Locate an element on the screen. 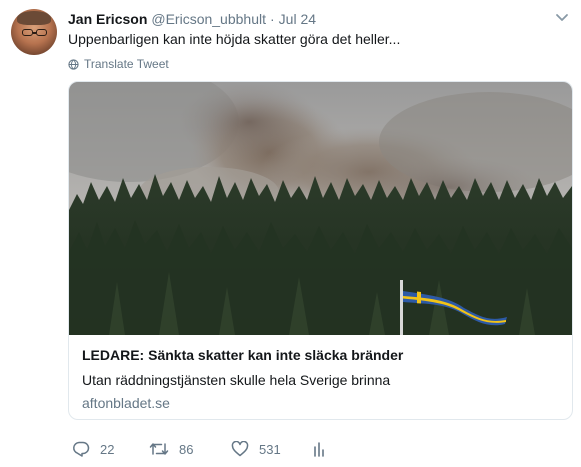 The width and height of the screenshot is (581, 467). chevron-down-icon is located at coordinates (562, 18).